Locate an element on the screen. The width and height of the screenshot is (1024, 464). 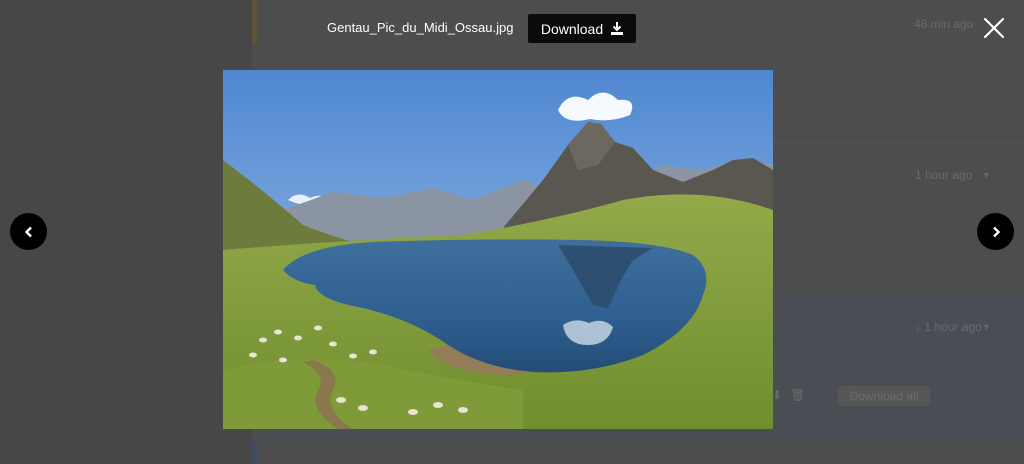
trash-icon: 🗑 is located at coordinates (798, 395).